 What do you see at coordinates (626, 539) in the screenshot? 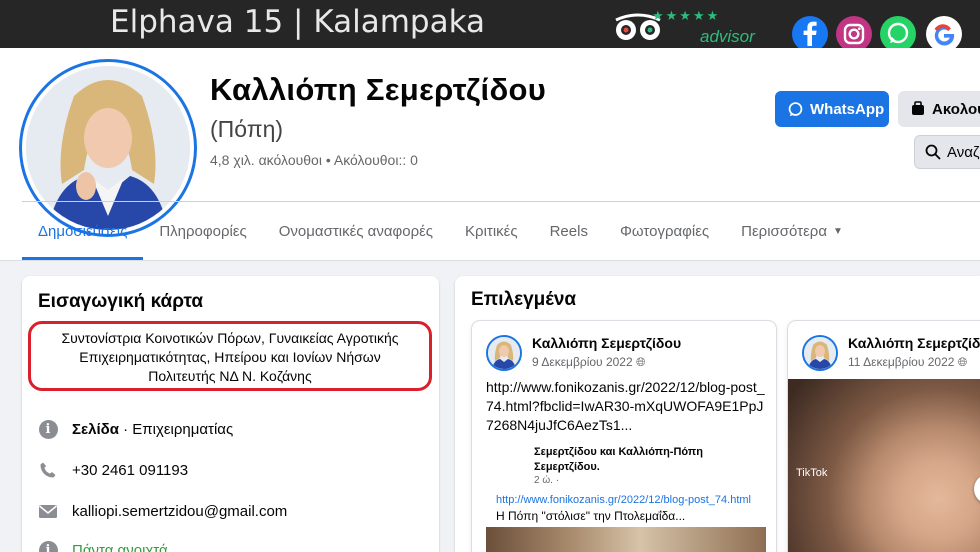
I see `post-image` at bounding box center [626, 539].